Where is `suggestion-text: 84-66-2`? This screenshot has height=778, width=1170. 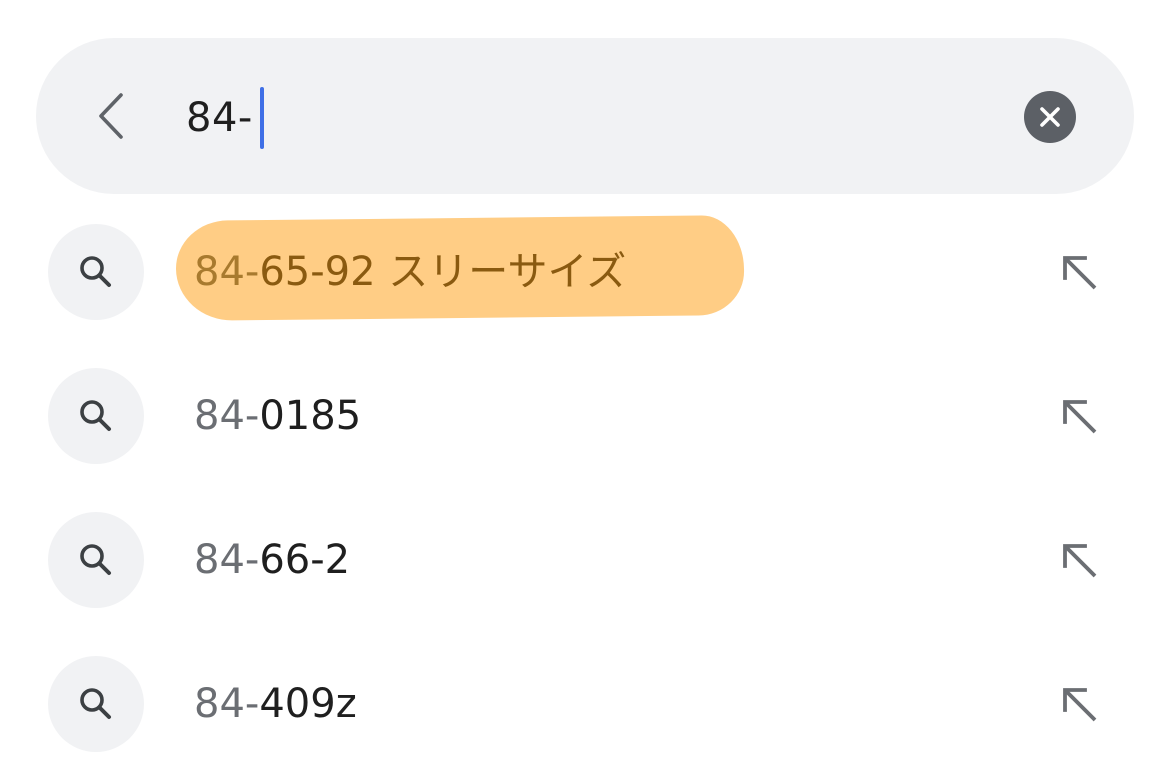 suggestion-text: 84-66-2 is located at coordinates (272, 560).